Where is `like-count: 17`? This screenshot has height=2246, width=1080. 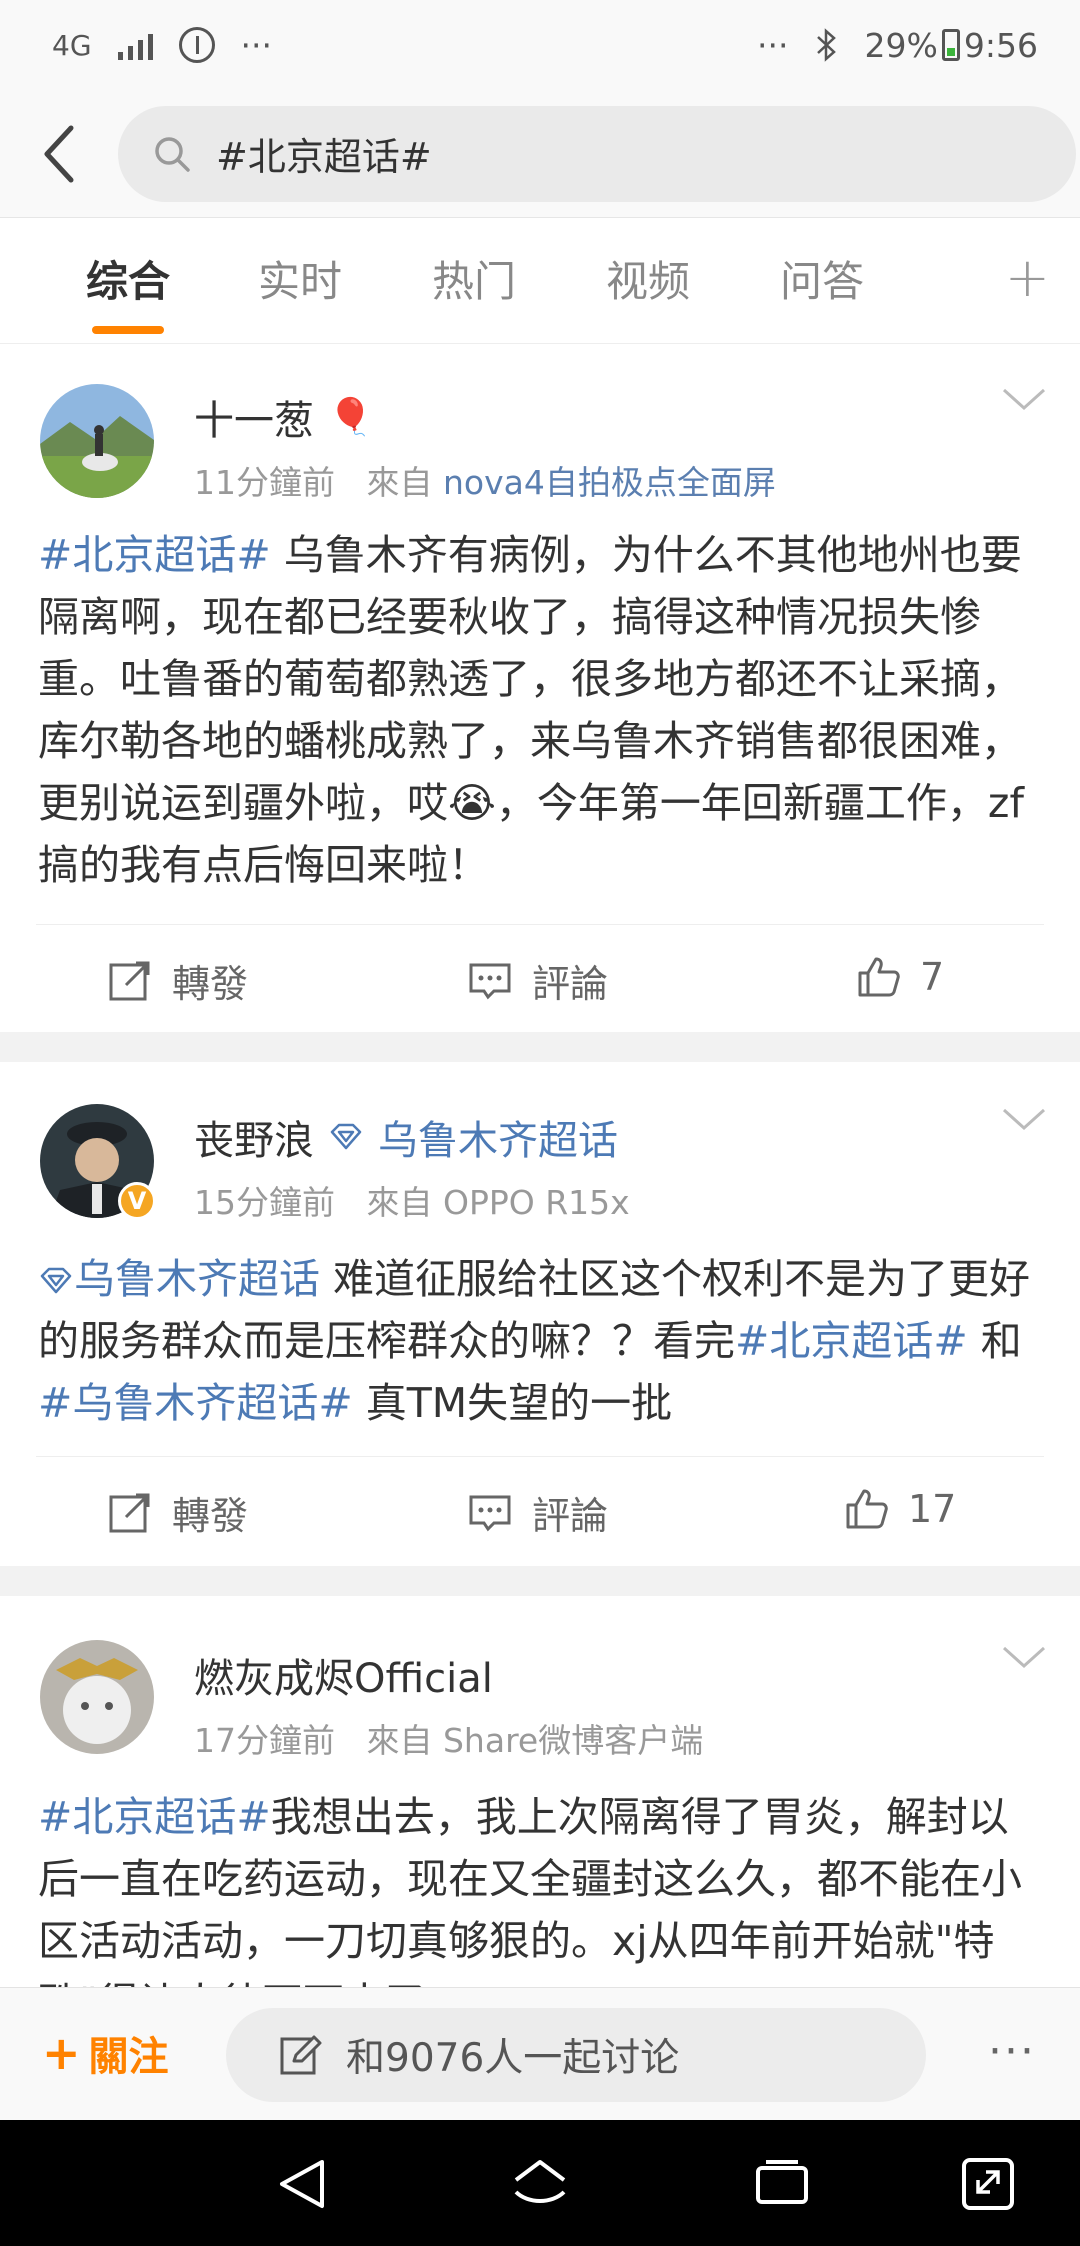
like-count: 17 is located at coordinates (932, 1509).